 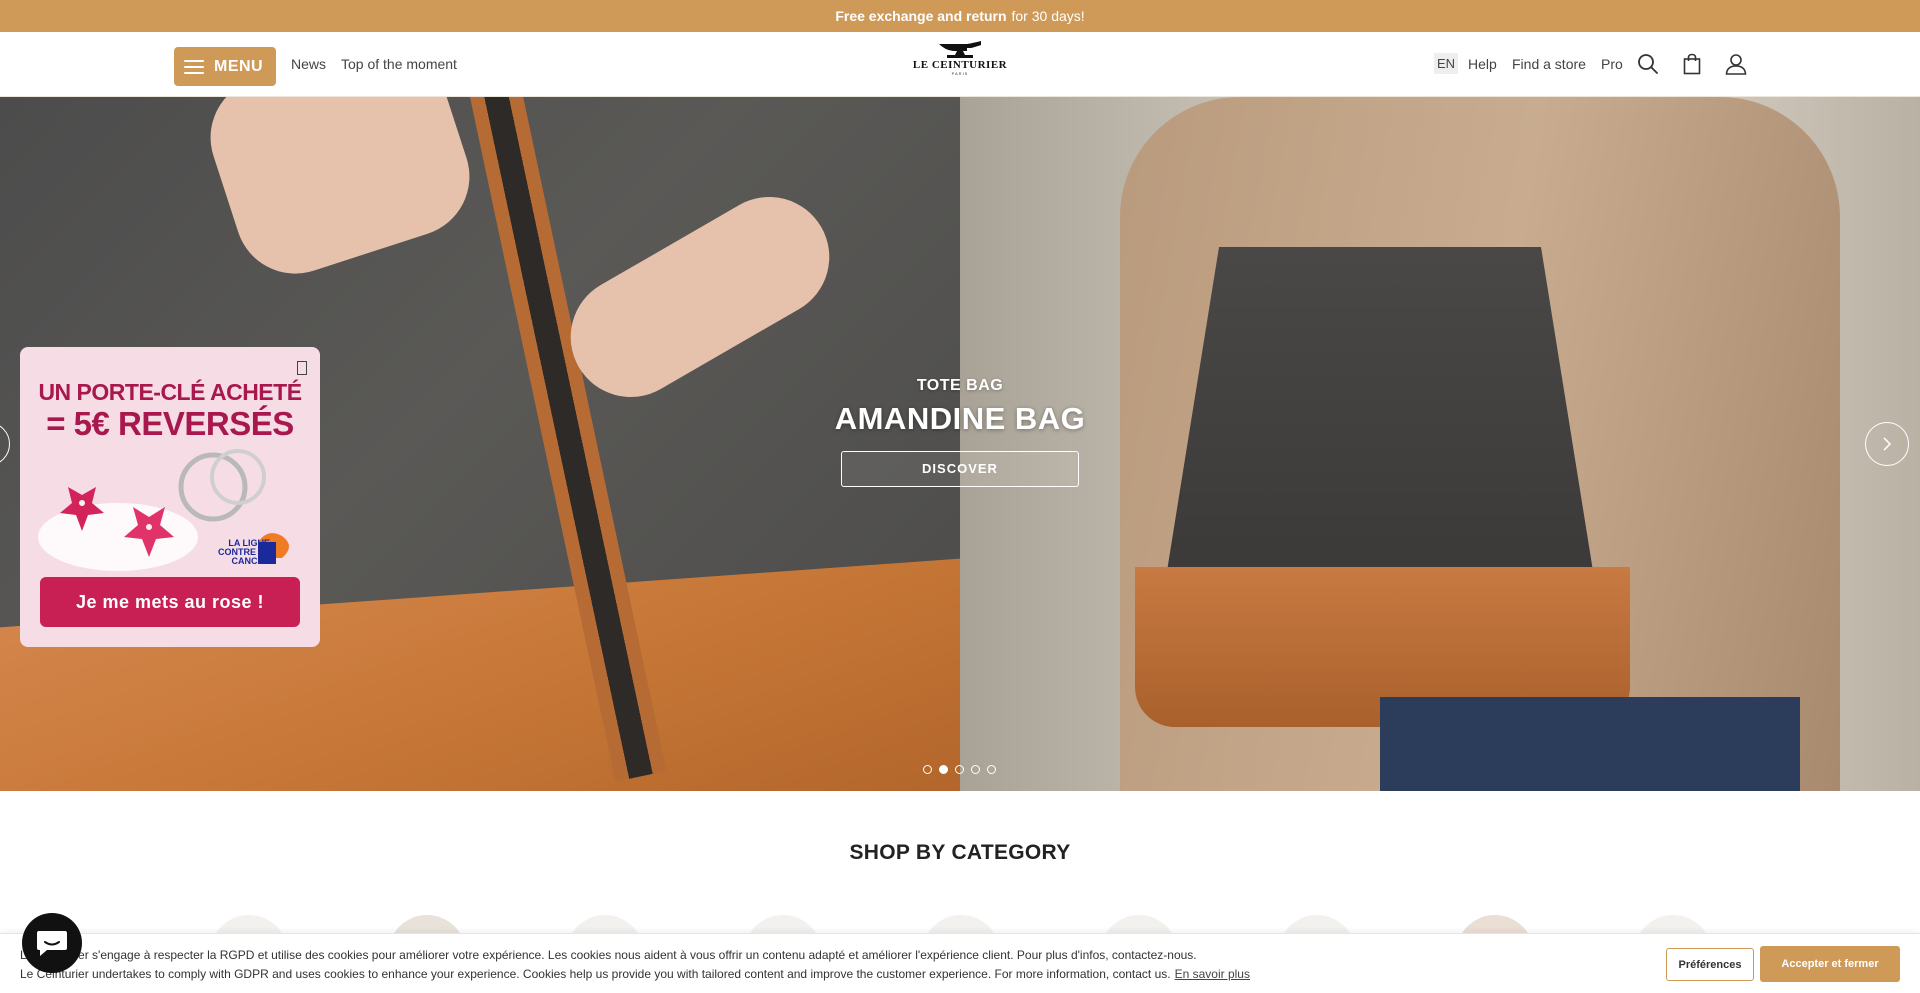 I want to click on chevron-right-icon, so click(x=1887, y=444).